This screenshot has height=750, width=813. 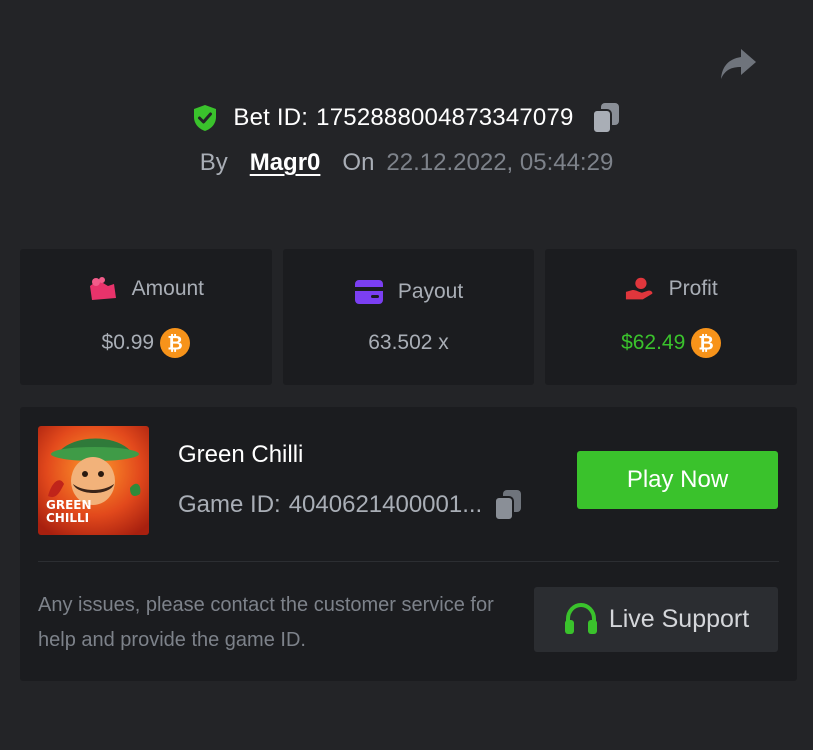 I want to click on live-support-button: Live Support, so click(x=656, y=619).